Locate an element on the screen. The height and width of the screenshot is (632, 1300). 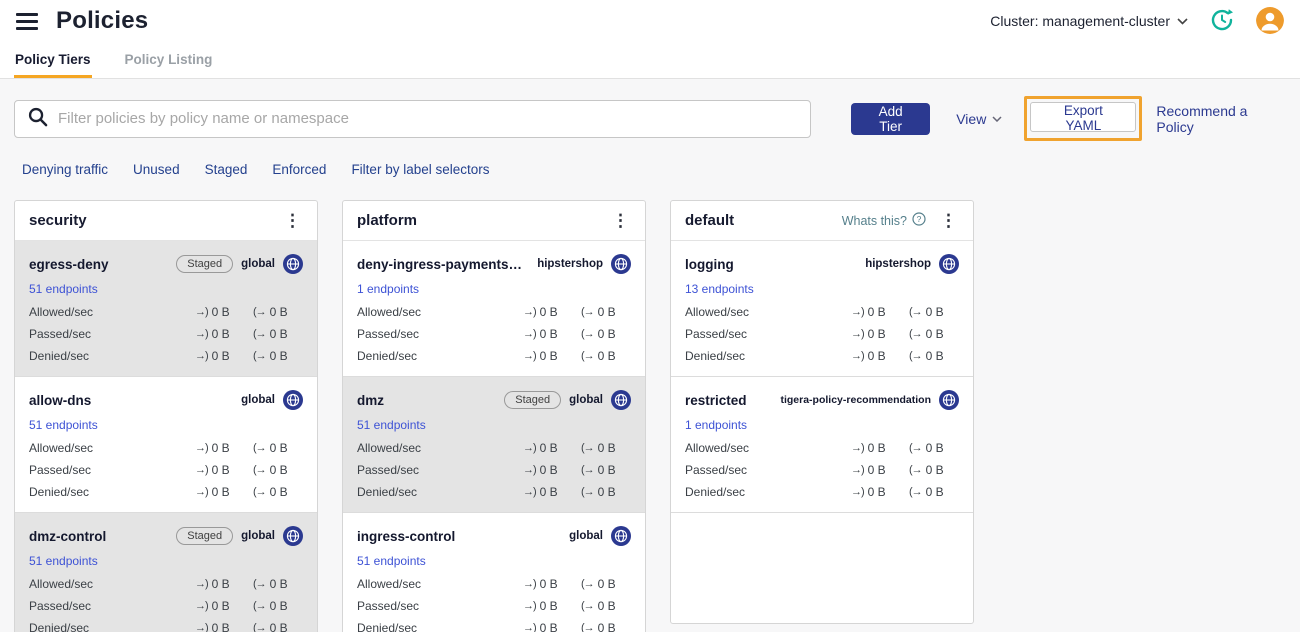
tab-policy-listing: Policy Listing is located at coordinates (169, 60).